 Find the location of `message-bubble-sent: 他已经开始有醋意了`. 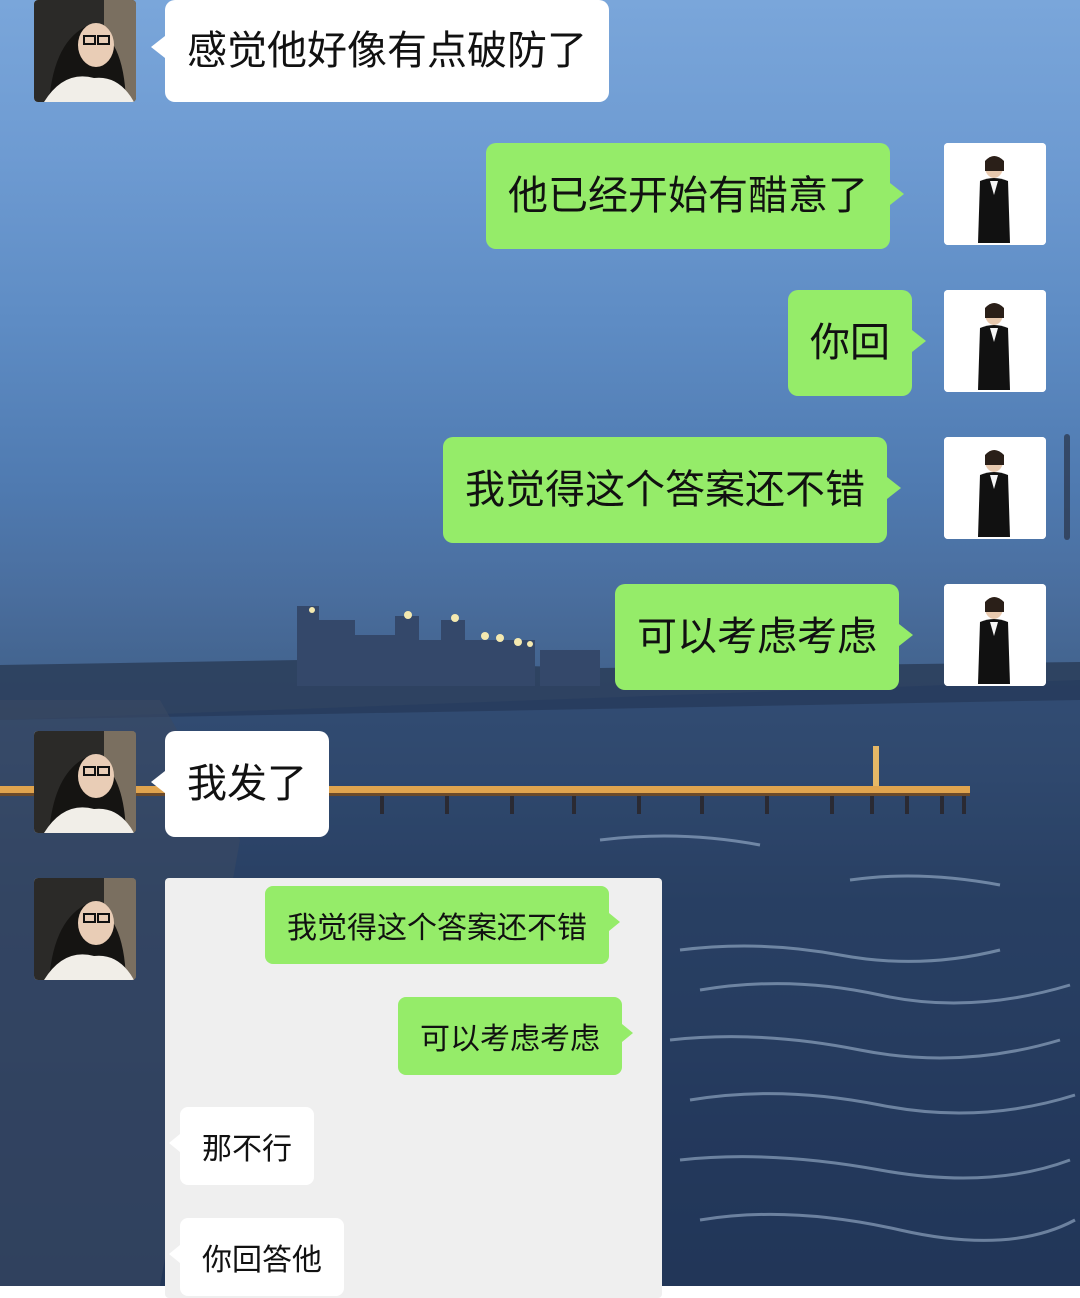

message-bubble-sent: 他已经开始有醋意了 is located at coordinates (695, 196).